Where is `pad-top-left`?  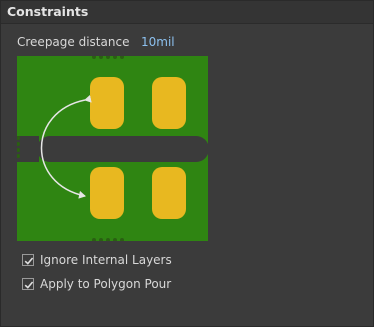 pad-top-left is located at coordinates (107, 103).